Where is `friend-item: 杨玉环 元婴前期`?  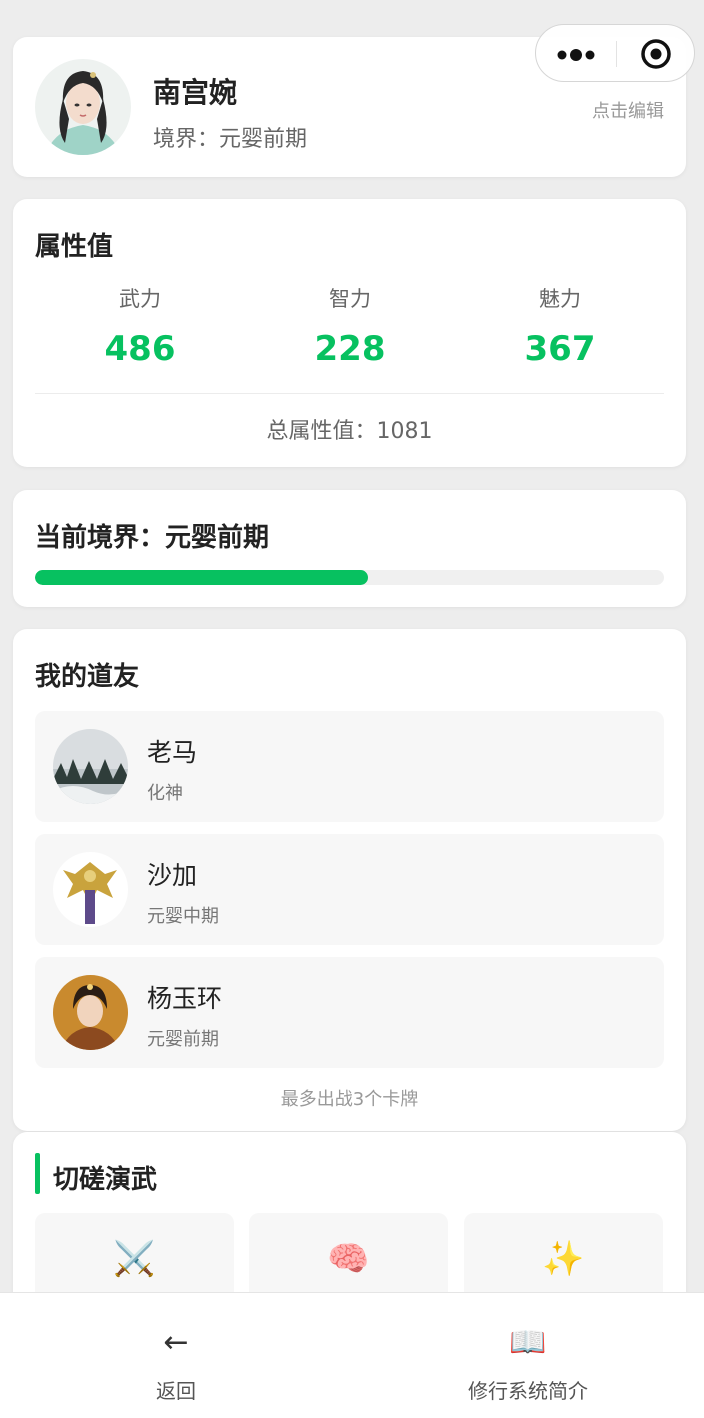
friend-item: 杨玉环 元婴前期 is located at coordinates (349, 1012).